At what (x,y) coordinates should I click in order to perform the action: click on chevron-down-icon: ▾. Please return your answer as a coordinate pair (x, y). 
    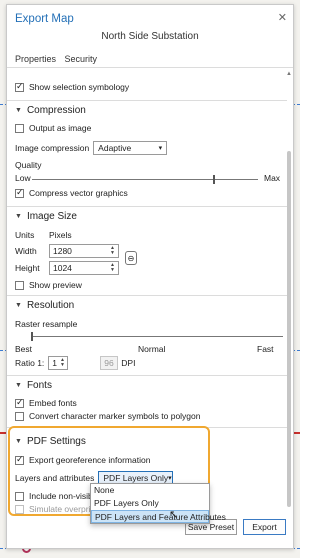
    Looking at the image, I should click on (160, 148).